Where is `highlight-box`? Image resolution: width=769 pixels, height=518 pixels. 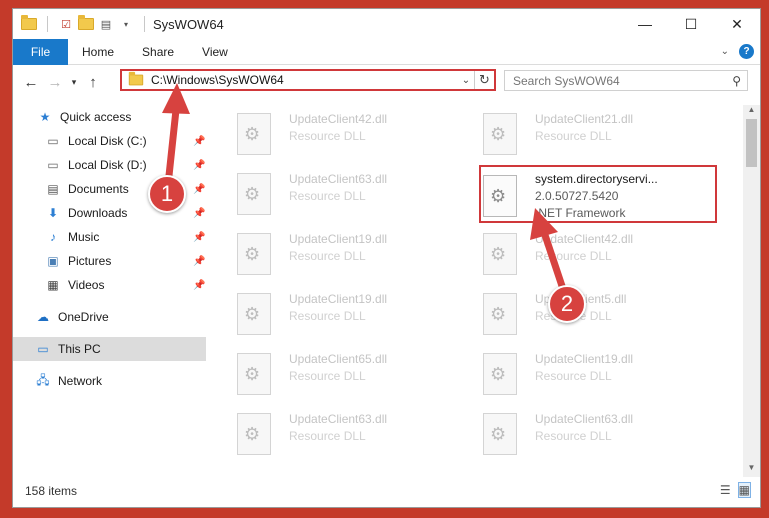
highlight-box is located at coordinates (598, 194).